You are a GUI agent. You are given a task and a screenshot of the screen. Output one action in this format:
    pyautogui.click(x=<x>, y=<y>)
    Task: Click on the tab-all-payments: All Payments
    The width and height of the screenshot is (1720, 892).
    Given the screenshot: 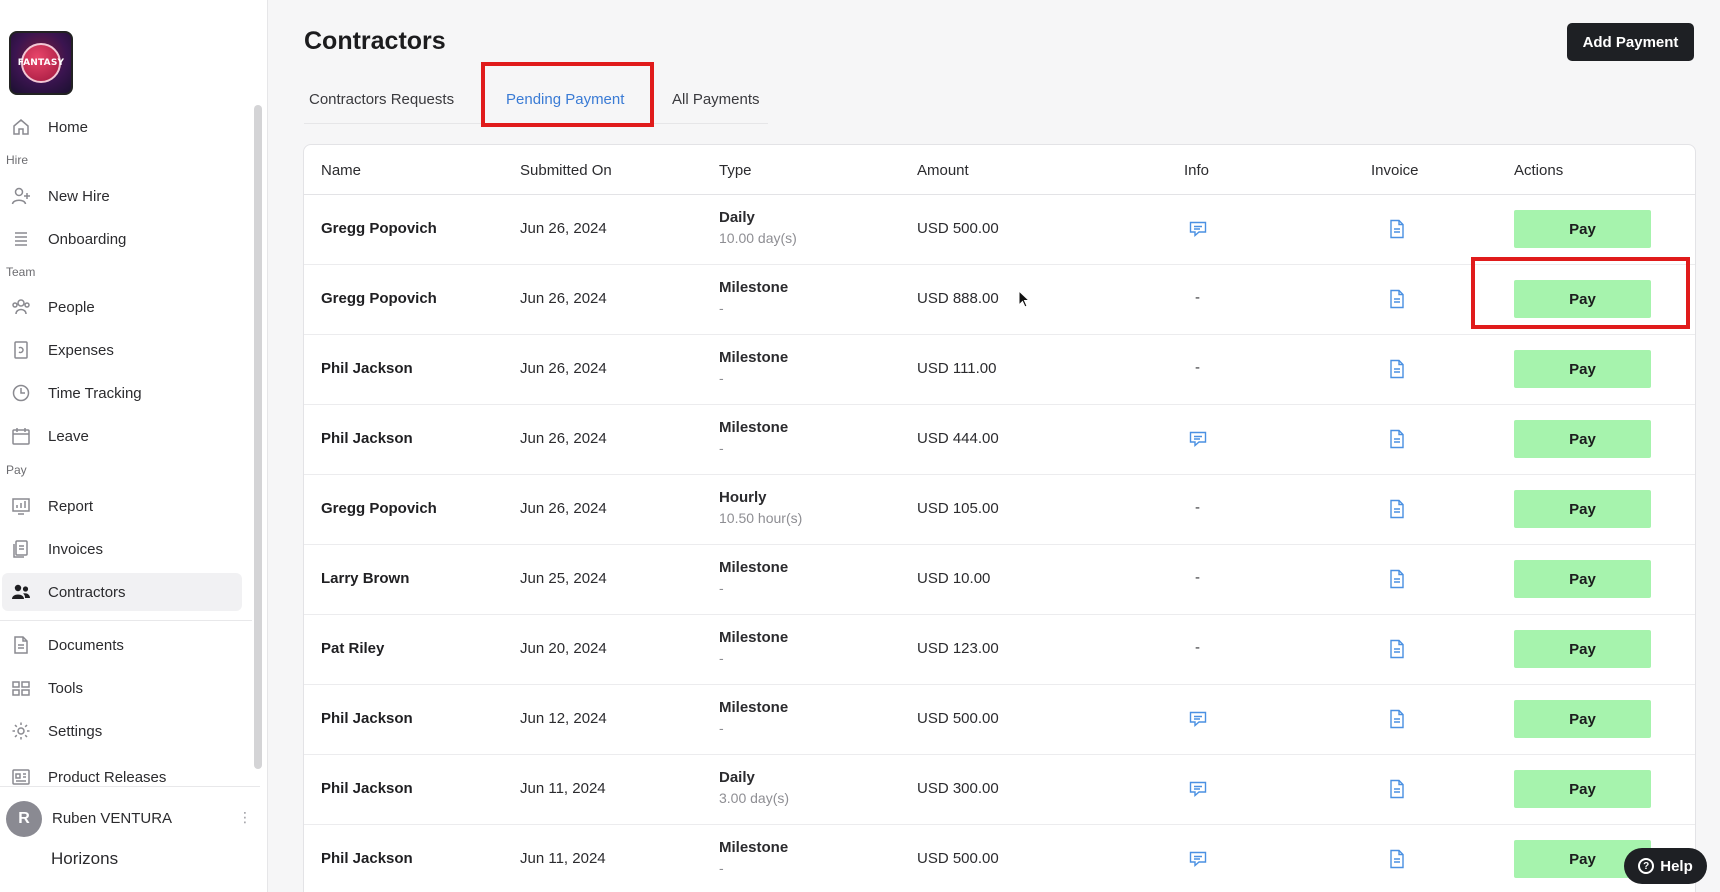 What is the action you would take?
    pyautogui.click(x=716, y=99)
    